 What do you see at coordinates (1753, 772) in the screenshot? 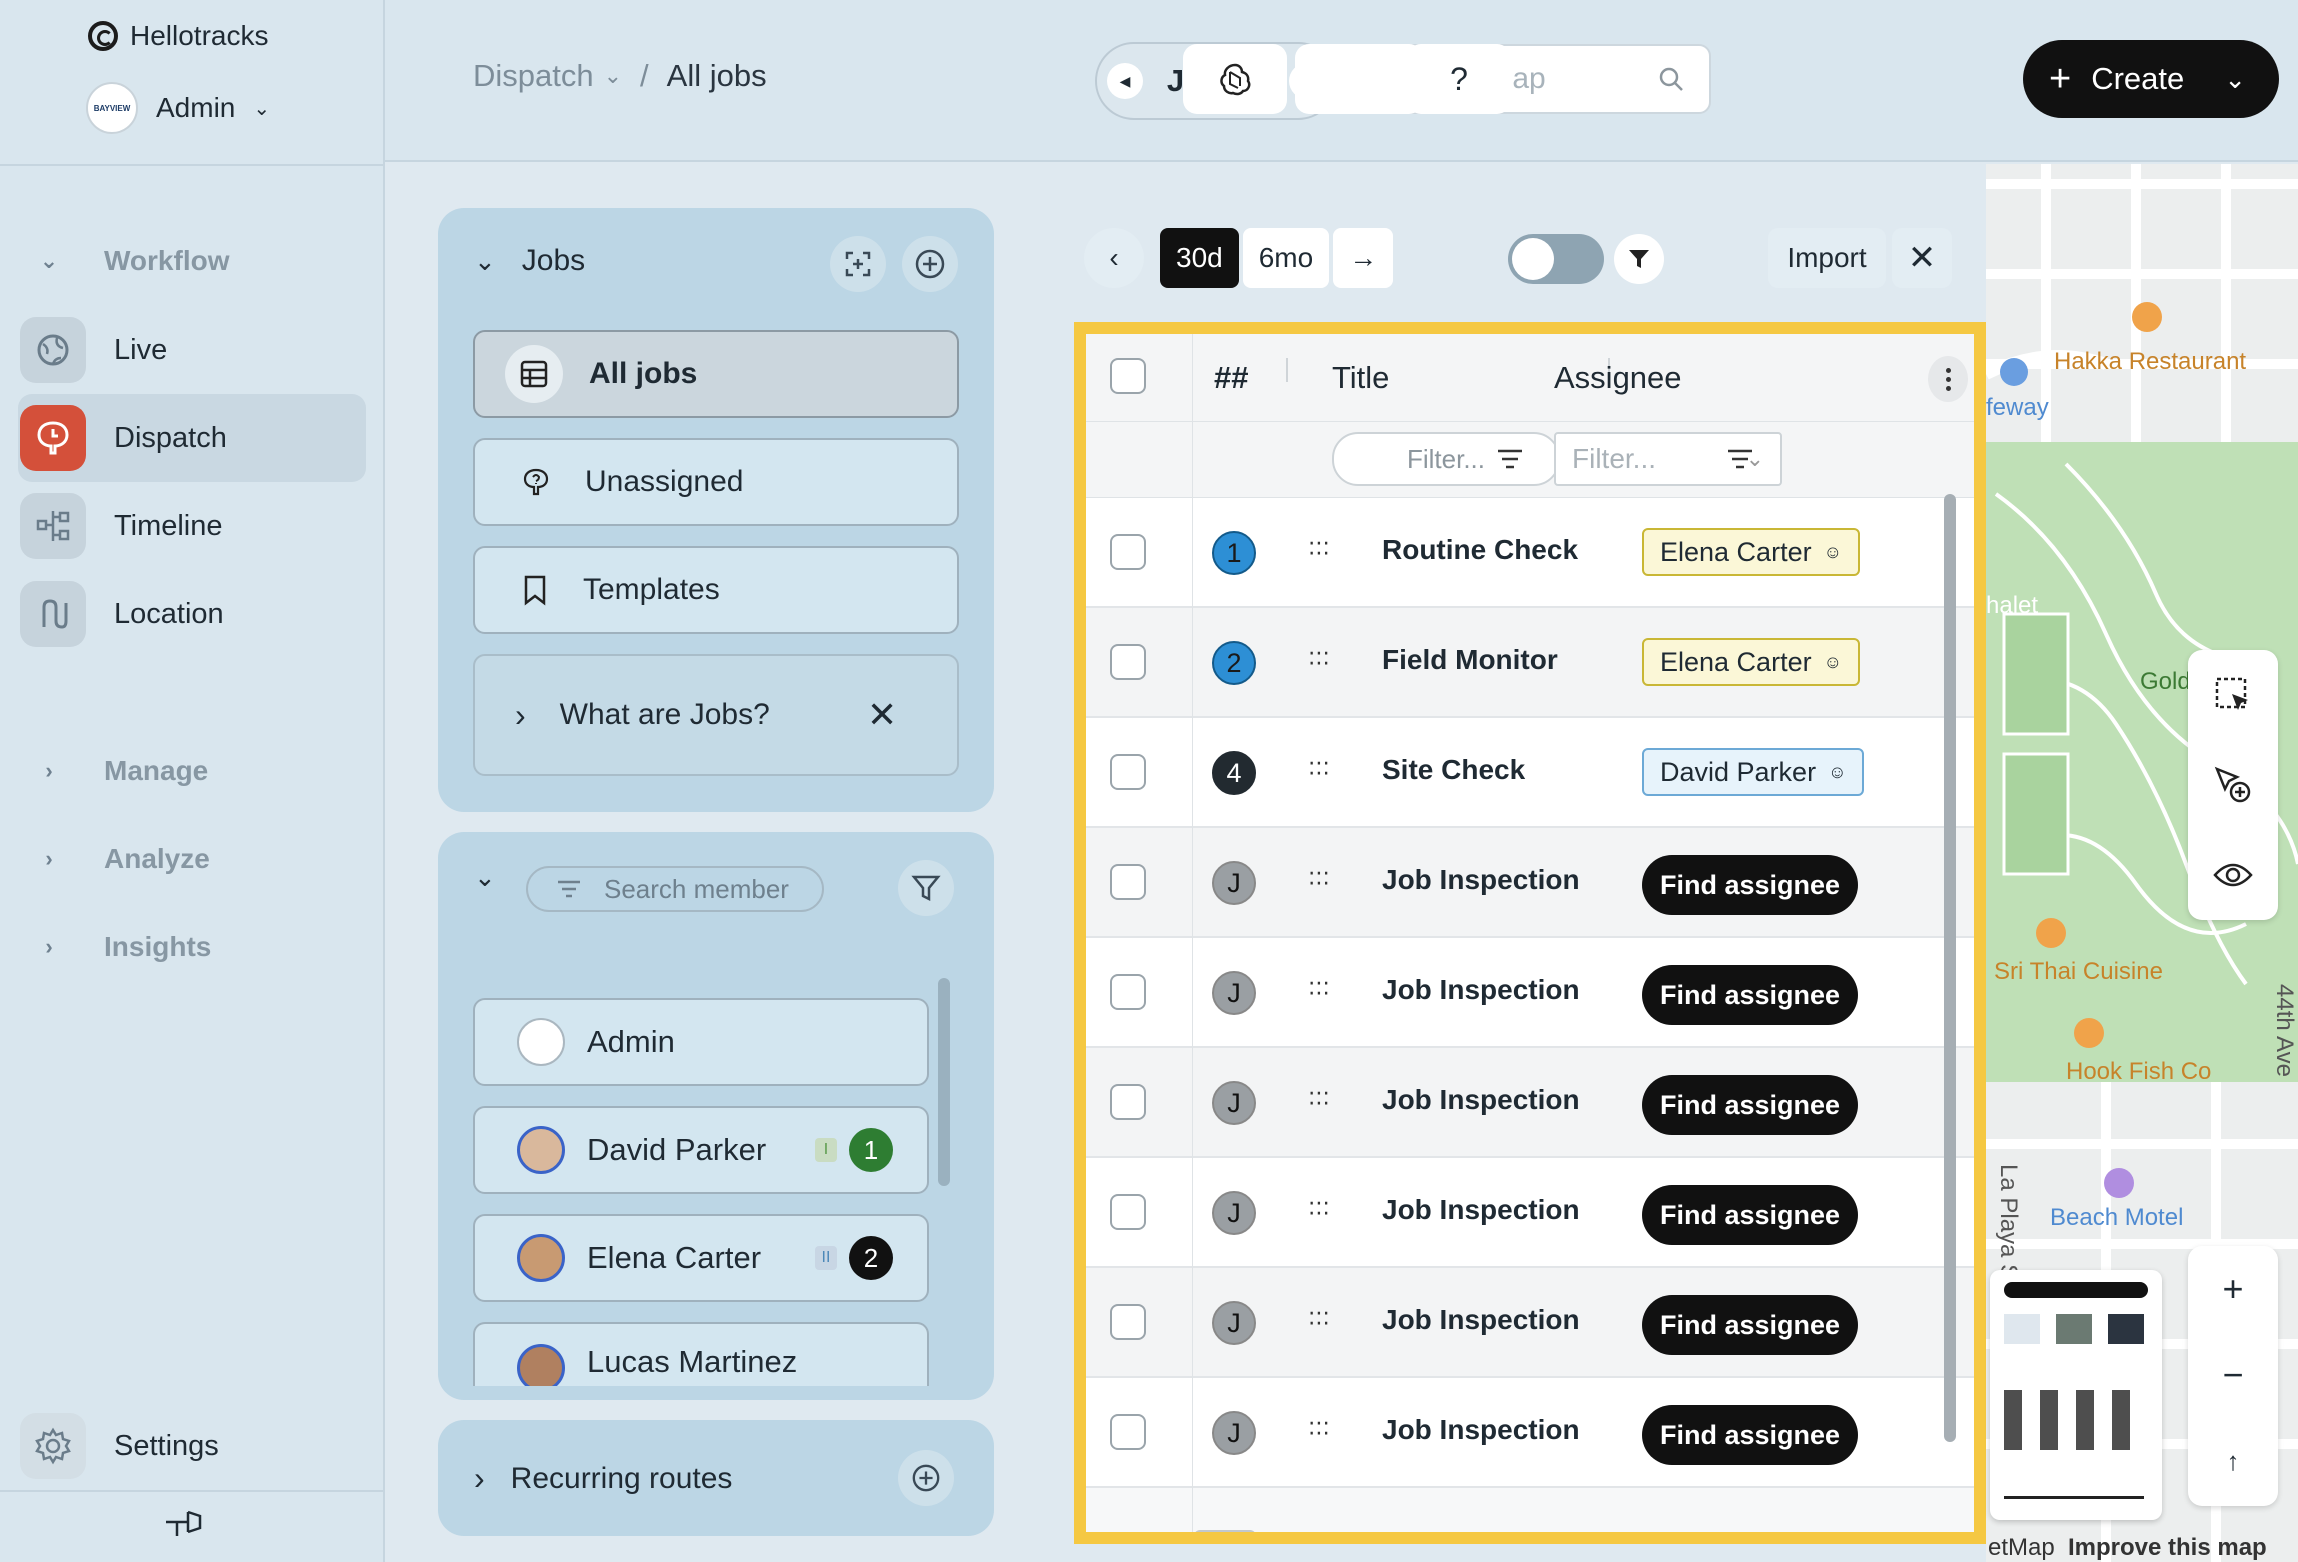
I see `assignee-chip: David Parker ☺` at bounding box center [1753, 772].